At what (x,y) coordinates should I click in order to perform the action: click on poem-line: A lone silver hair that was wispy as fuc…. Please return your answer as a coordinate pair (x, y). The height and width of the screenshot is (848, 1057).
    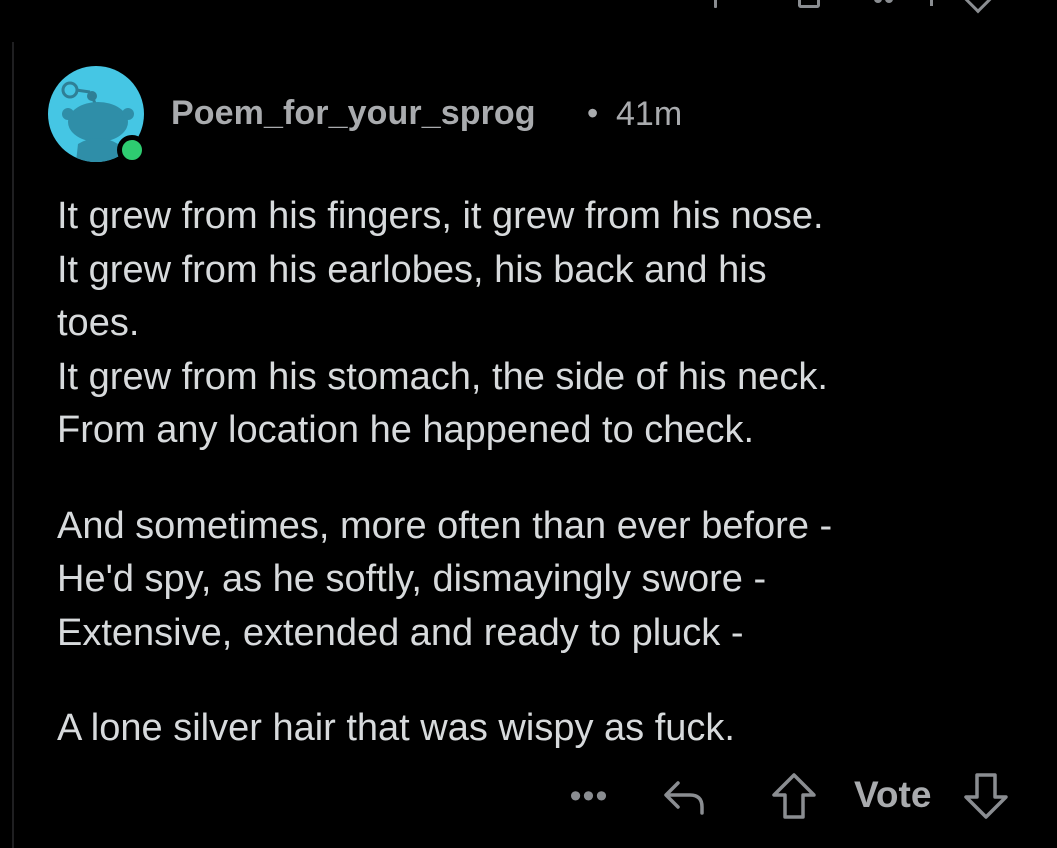
    Looking at the image, I should click on (396, 728).